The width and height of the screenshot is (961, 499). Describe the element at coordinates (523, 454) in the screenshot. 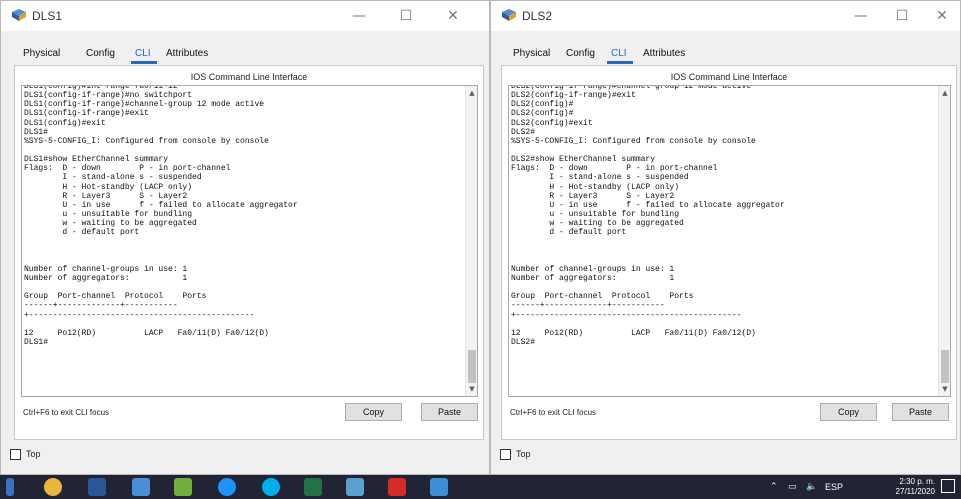

I see `top-label: Top` at that location.